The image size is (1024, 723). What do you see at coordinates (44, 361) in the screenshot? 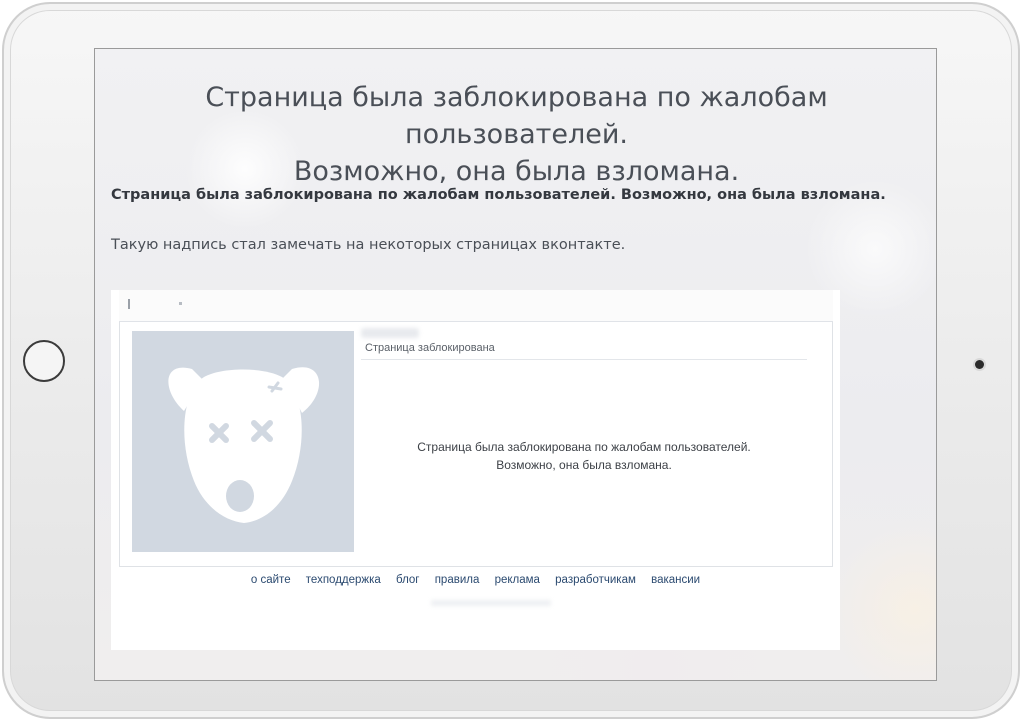
I see `home-button` at bounding box center [44, 361].